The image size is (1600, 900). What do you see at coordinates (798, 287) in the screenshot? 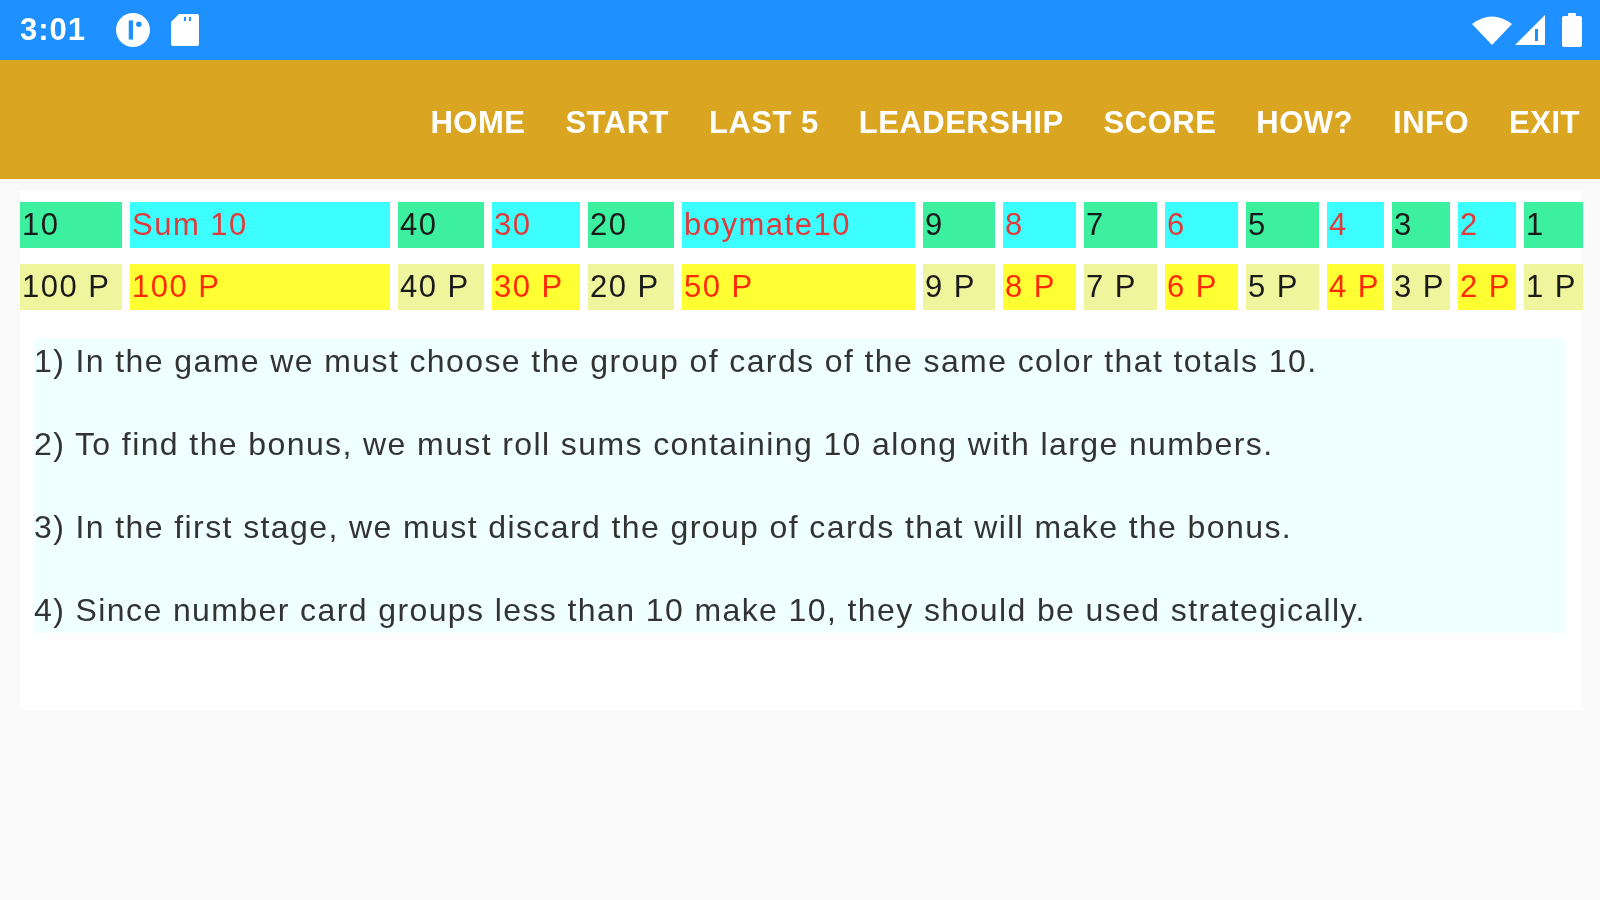
I see `table-cell: 50 P` at bounding box center [798, 287].